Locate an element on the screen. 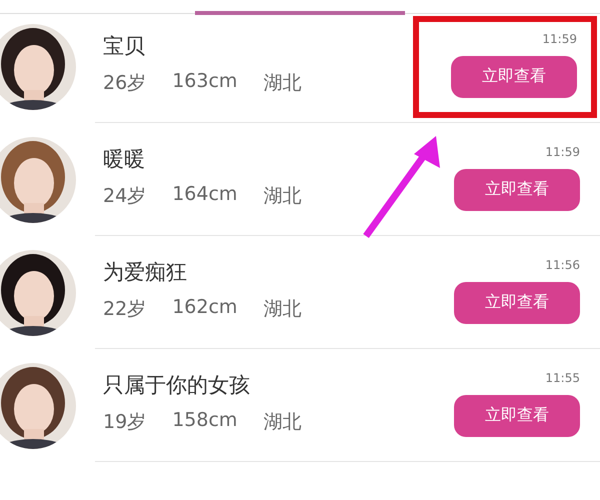 The image size is (600, 500). tab-indicator is located at coordinates (300, 13).